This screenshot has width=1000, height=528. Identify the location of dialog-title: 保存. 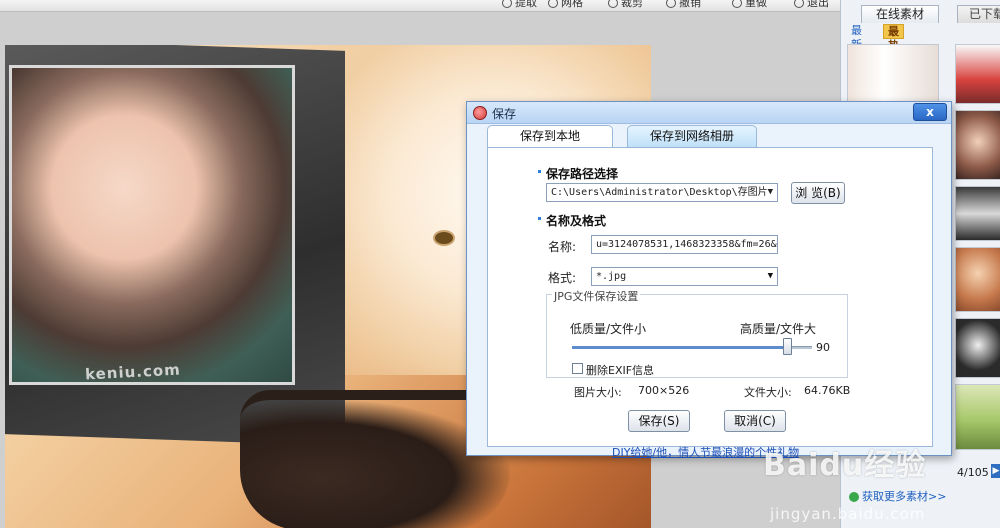
(504, 114).